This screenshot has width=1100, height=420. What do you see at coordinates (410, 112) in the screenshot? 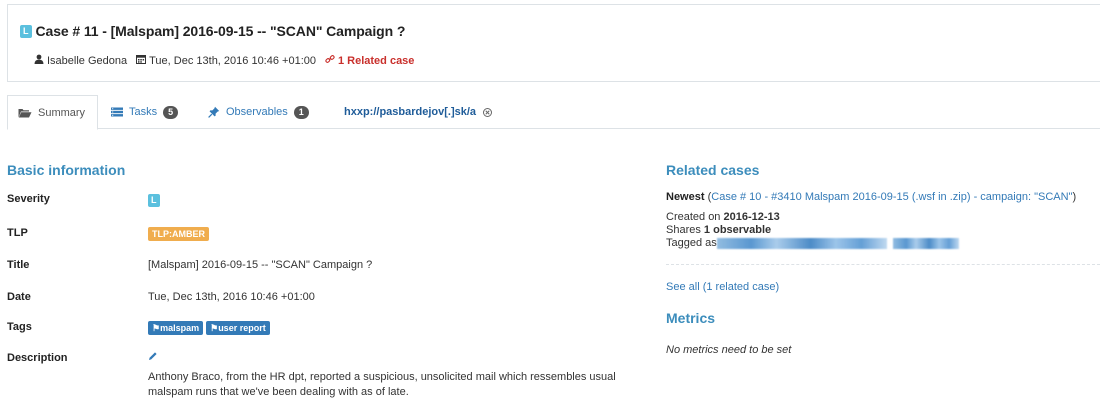
I see `tab-observable-label: hxxp://pasbardejov[.]sk/a` at bounding box center [410, 112].